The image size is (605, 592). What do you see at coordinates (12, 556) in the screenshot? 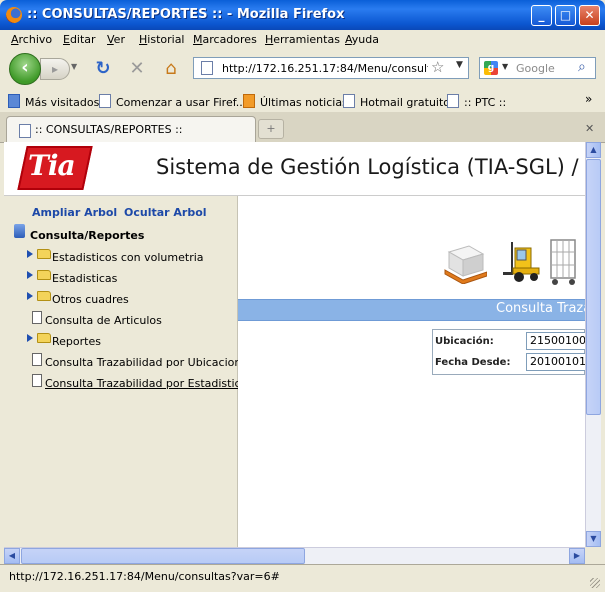
I see `scroll-left-icon: ◀` at bounding box center [12, 556].